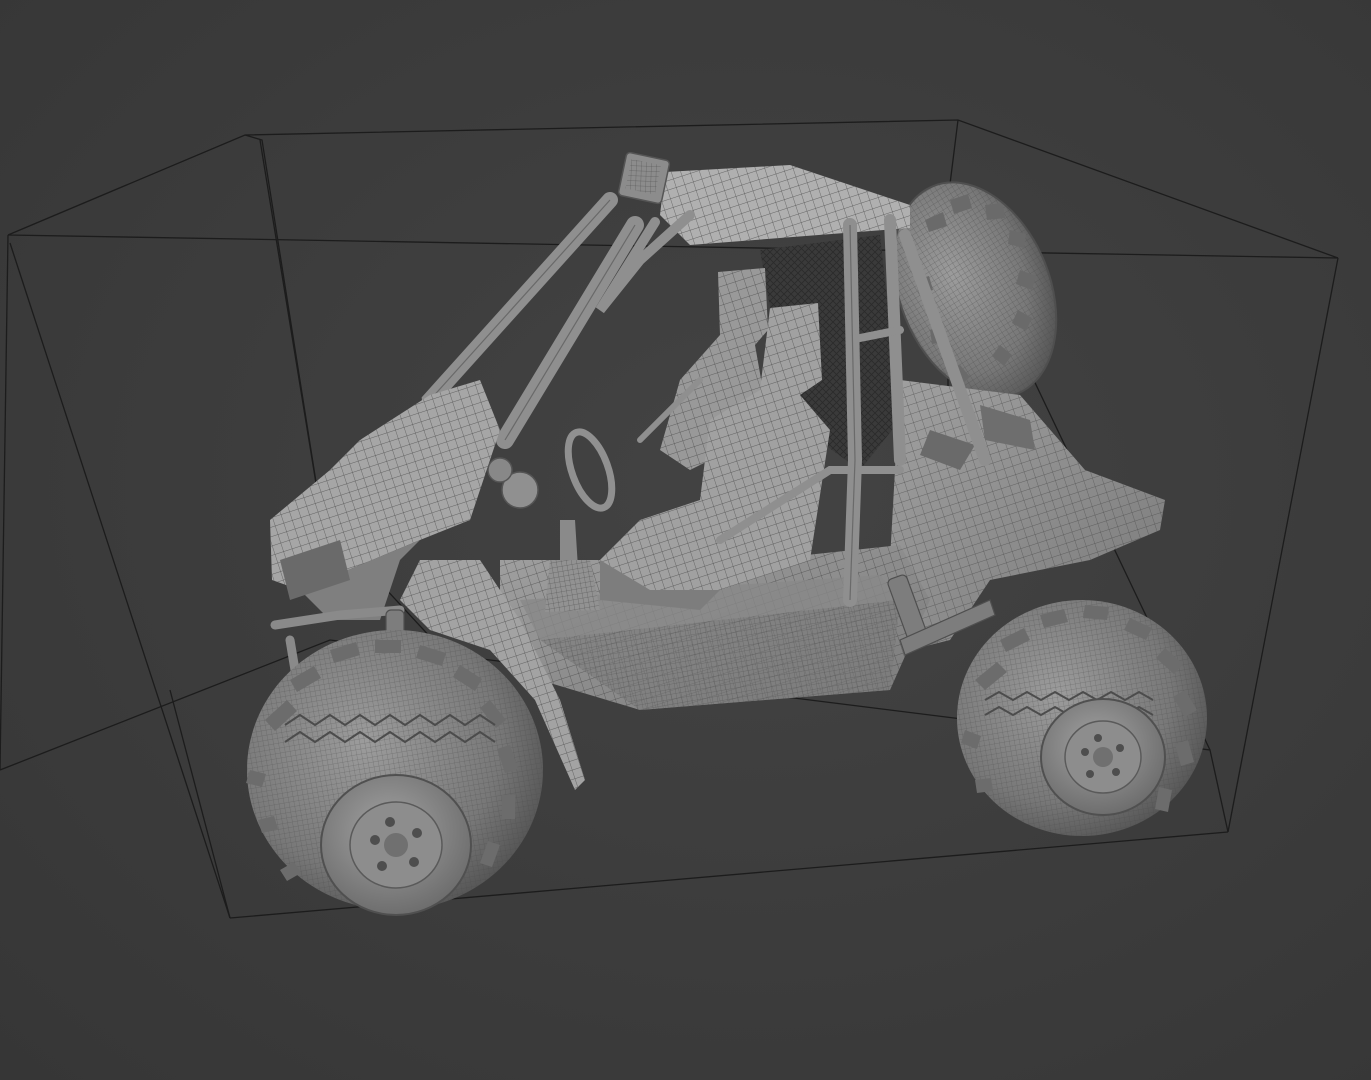 The image size is (1371, 1080). Describe the element at coordinates (1082, 718) in the screenshot. I see `rear-wheel` at that location.